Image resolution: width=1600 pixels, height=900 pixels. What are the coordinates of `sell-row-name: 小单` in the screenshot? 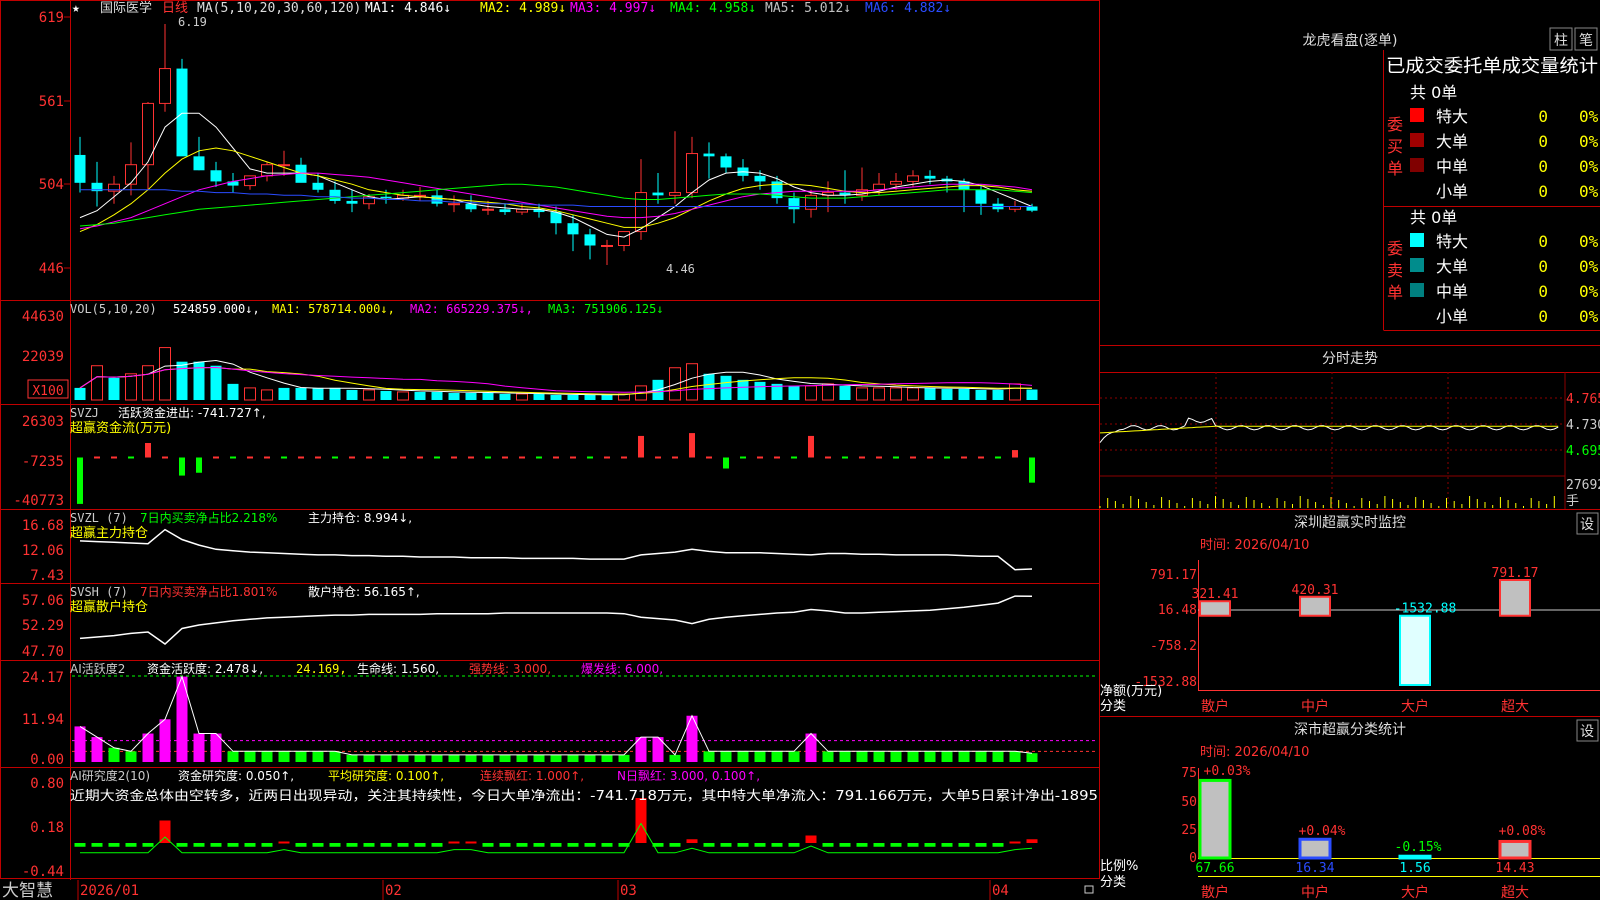 It's located at (1452, 316).